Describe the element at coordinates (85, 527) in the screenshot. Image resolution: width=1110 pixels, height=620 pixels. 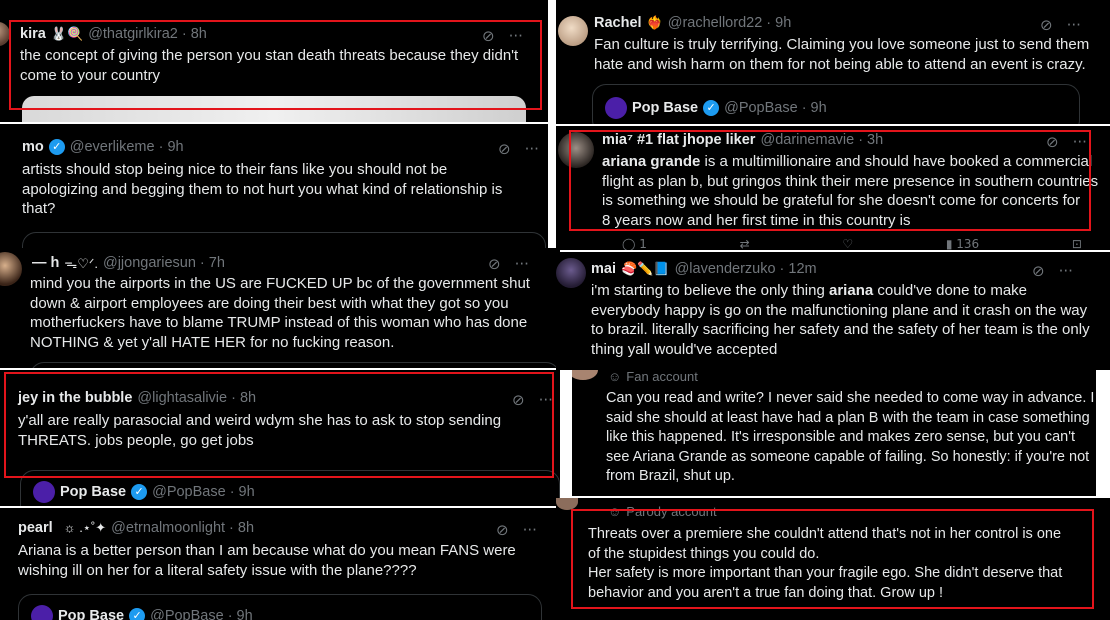
I see `name-decoration: ☼ .⋆˚✦` at that location.